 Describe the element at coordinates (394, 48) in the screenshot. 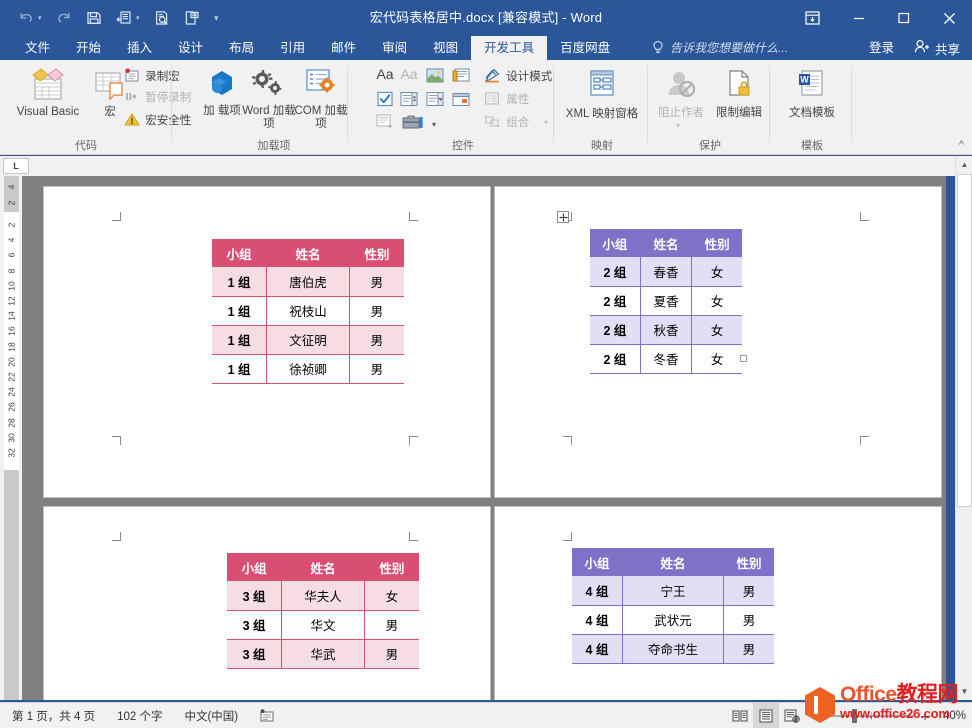

I see `ribbon-tab-7: 审阅` at that location.